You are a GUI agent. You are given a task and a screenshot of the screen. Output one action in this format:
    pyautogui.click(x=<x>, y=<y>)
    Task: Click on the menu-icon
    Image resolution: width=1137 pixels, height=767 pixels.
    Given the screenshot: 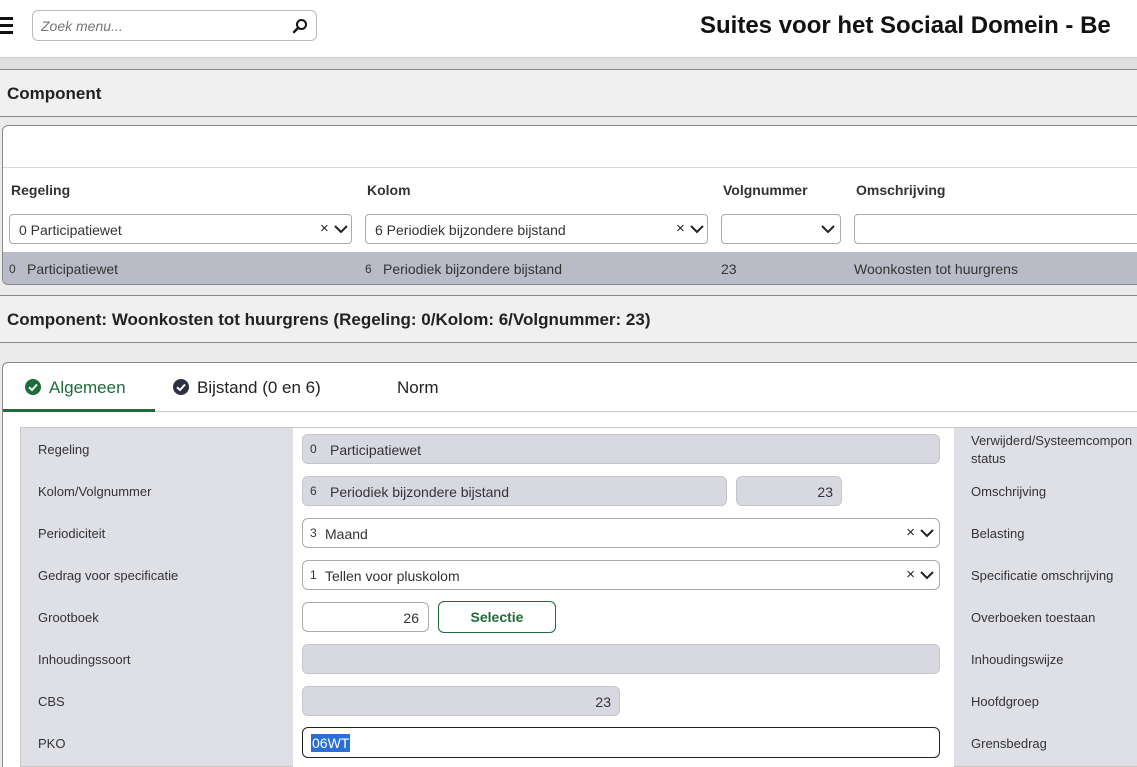 What is the action you would take?
    pyautogui.click(x=6, y=26)
    